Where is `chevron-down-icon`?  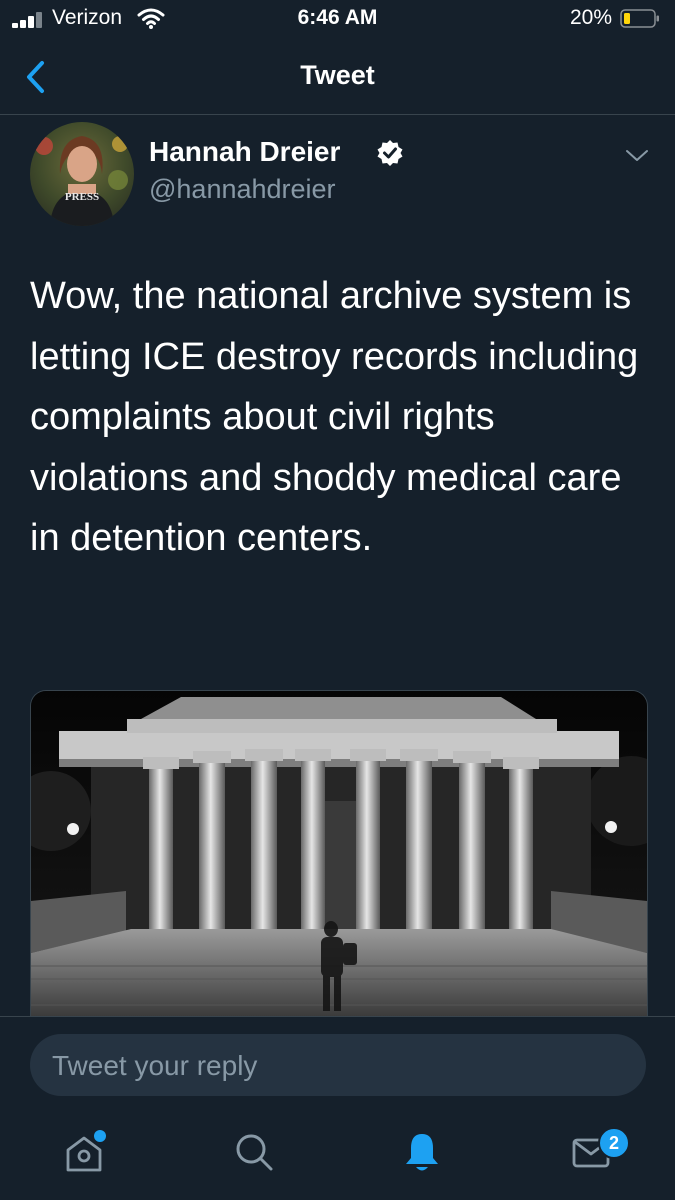 chevron-down-icon is located at coordinates (637, 156).